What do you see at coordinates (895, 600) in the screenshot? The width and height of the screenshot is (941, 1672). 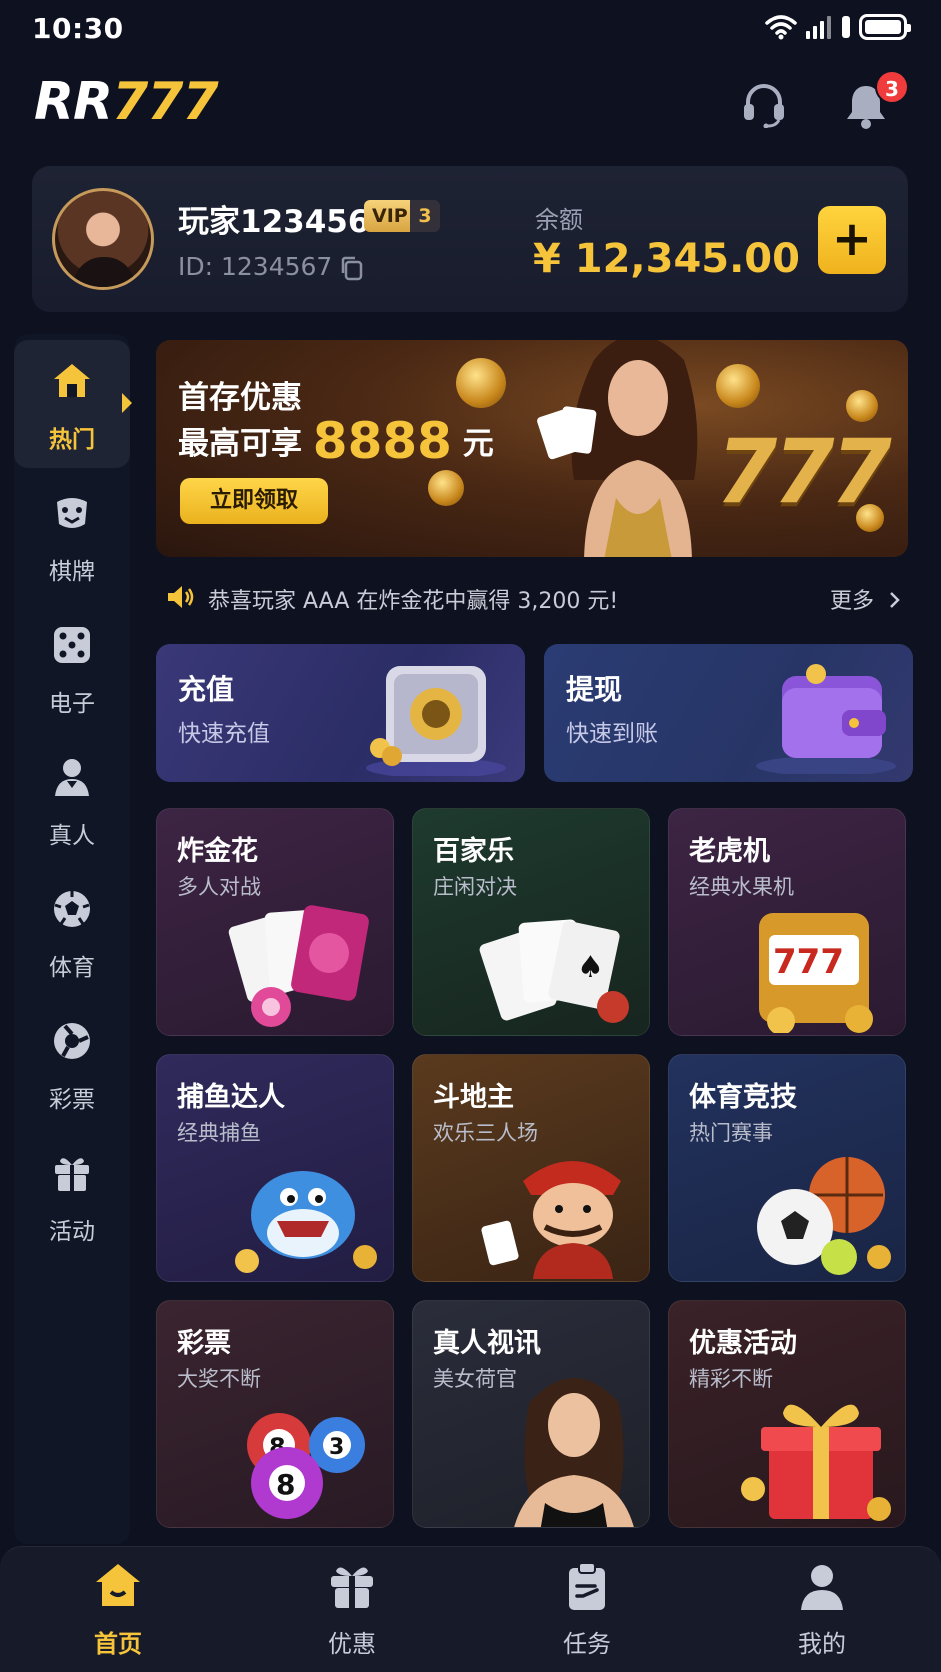 I see `chevron-right-icon` at bounding box center [895, 600].